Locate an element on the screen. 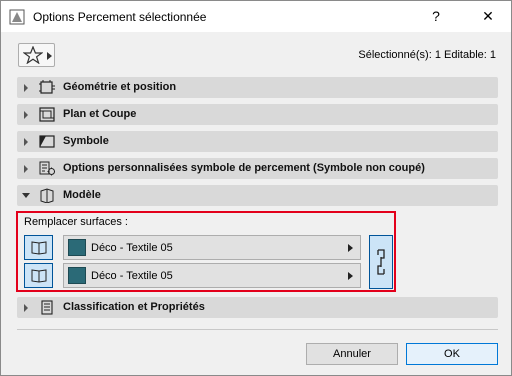 This screenshot has height=376, width=512. dropdown-arrow-icon is located at coordinates (49, 56).